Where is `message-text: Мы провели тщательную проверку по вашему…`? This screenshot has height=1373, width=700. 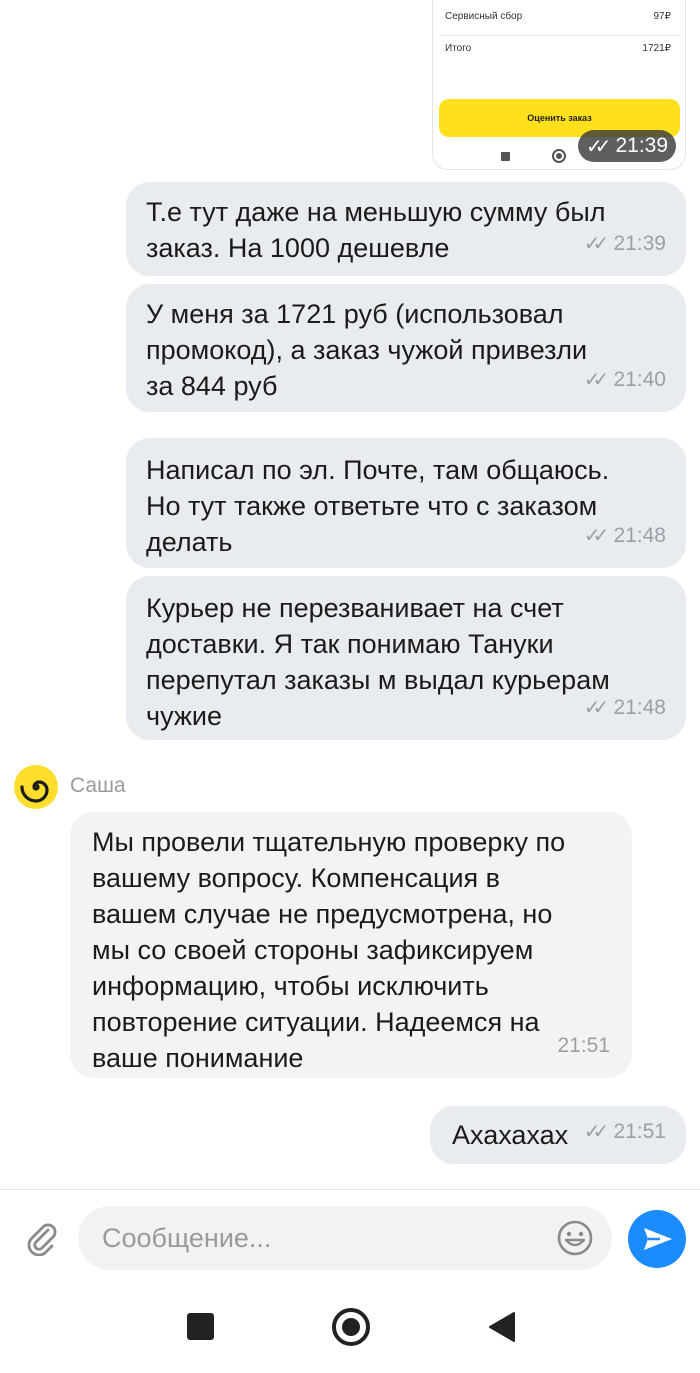
message-text: Мы провели тщательную проверку по вашему… is located at coordinates (329, 950).